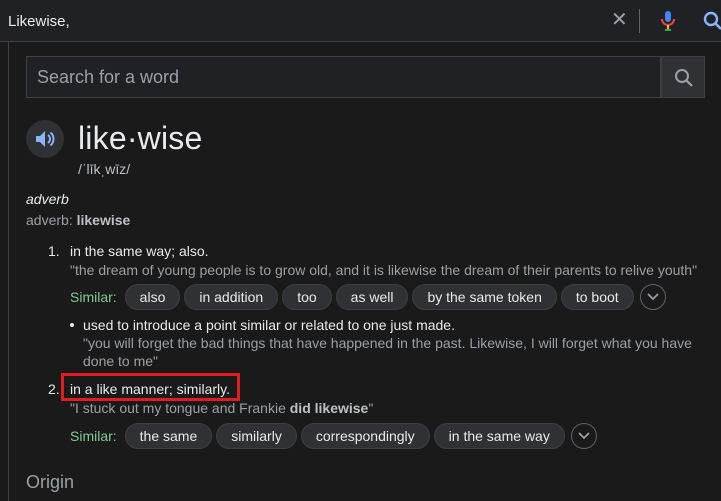  I want to click on divider, so click(639, 21).